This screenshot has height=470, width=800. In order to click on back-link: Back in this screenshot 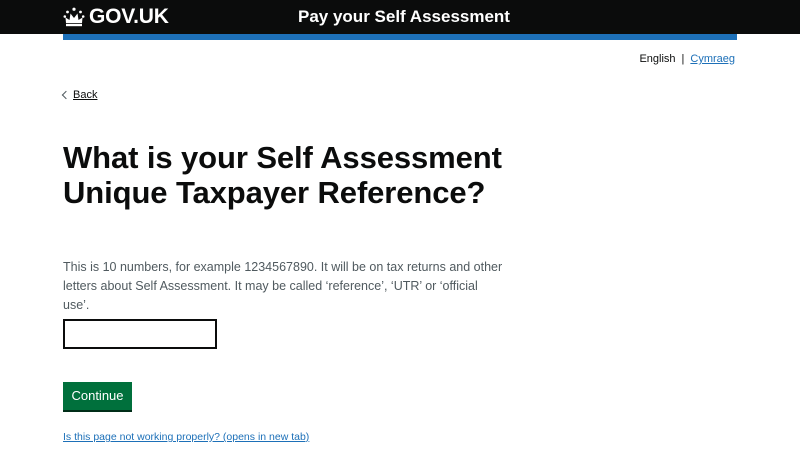, I will do `click(79, 95)`.